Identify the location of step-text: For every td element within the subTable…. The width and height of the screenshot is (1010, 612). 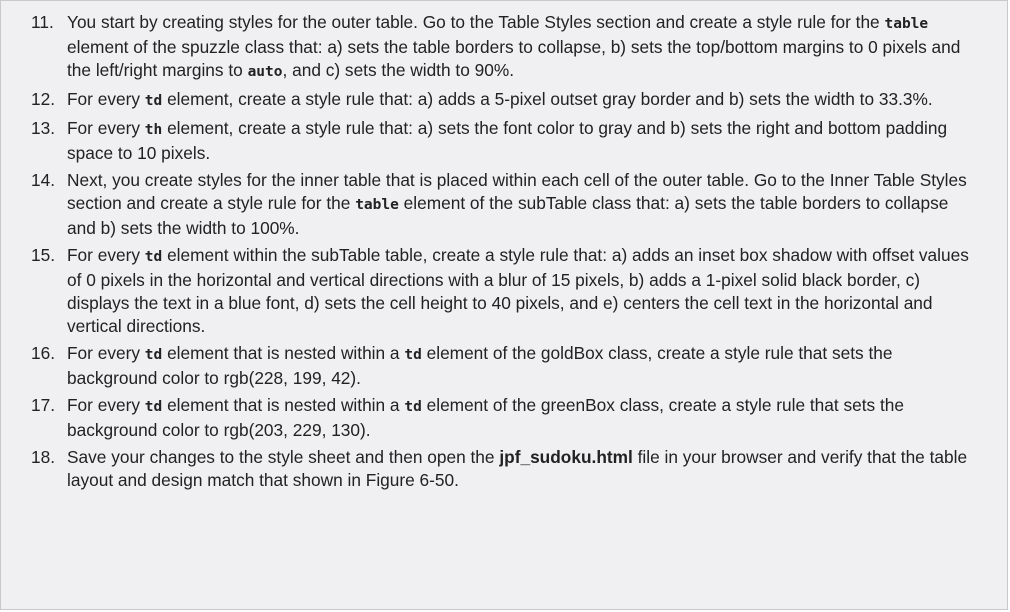
(518, 290).